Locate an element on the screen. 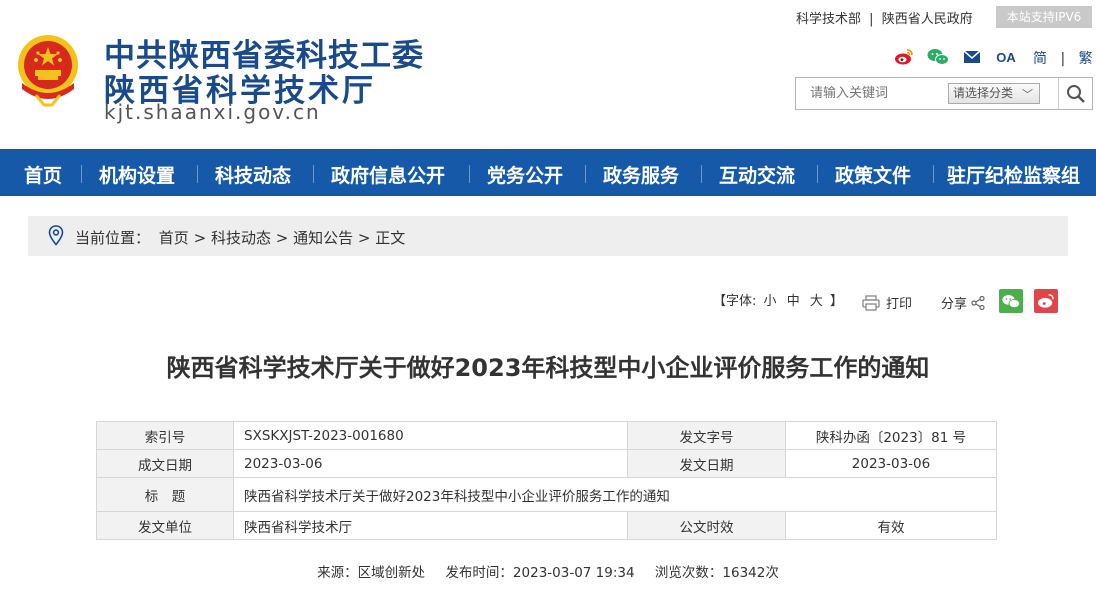 Image resolution: width=1096 pixels, height=590 pixels. social-links: OA is located at coordinates (961, 57).